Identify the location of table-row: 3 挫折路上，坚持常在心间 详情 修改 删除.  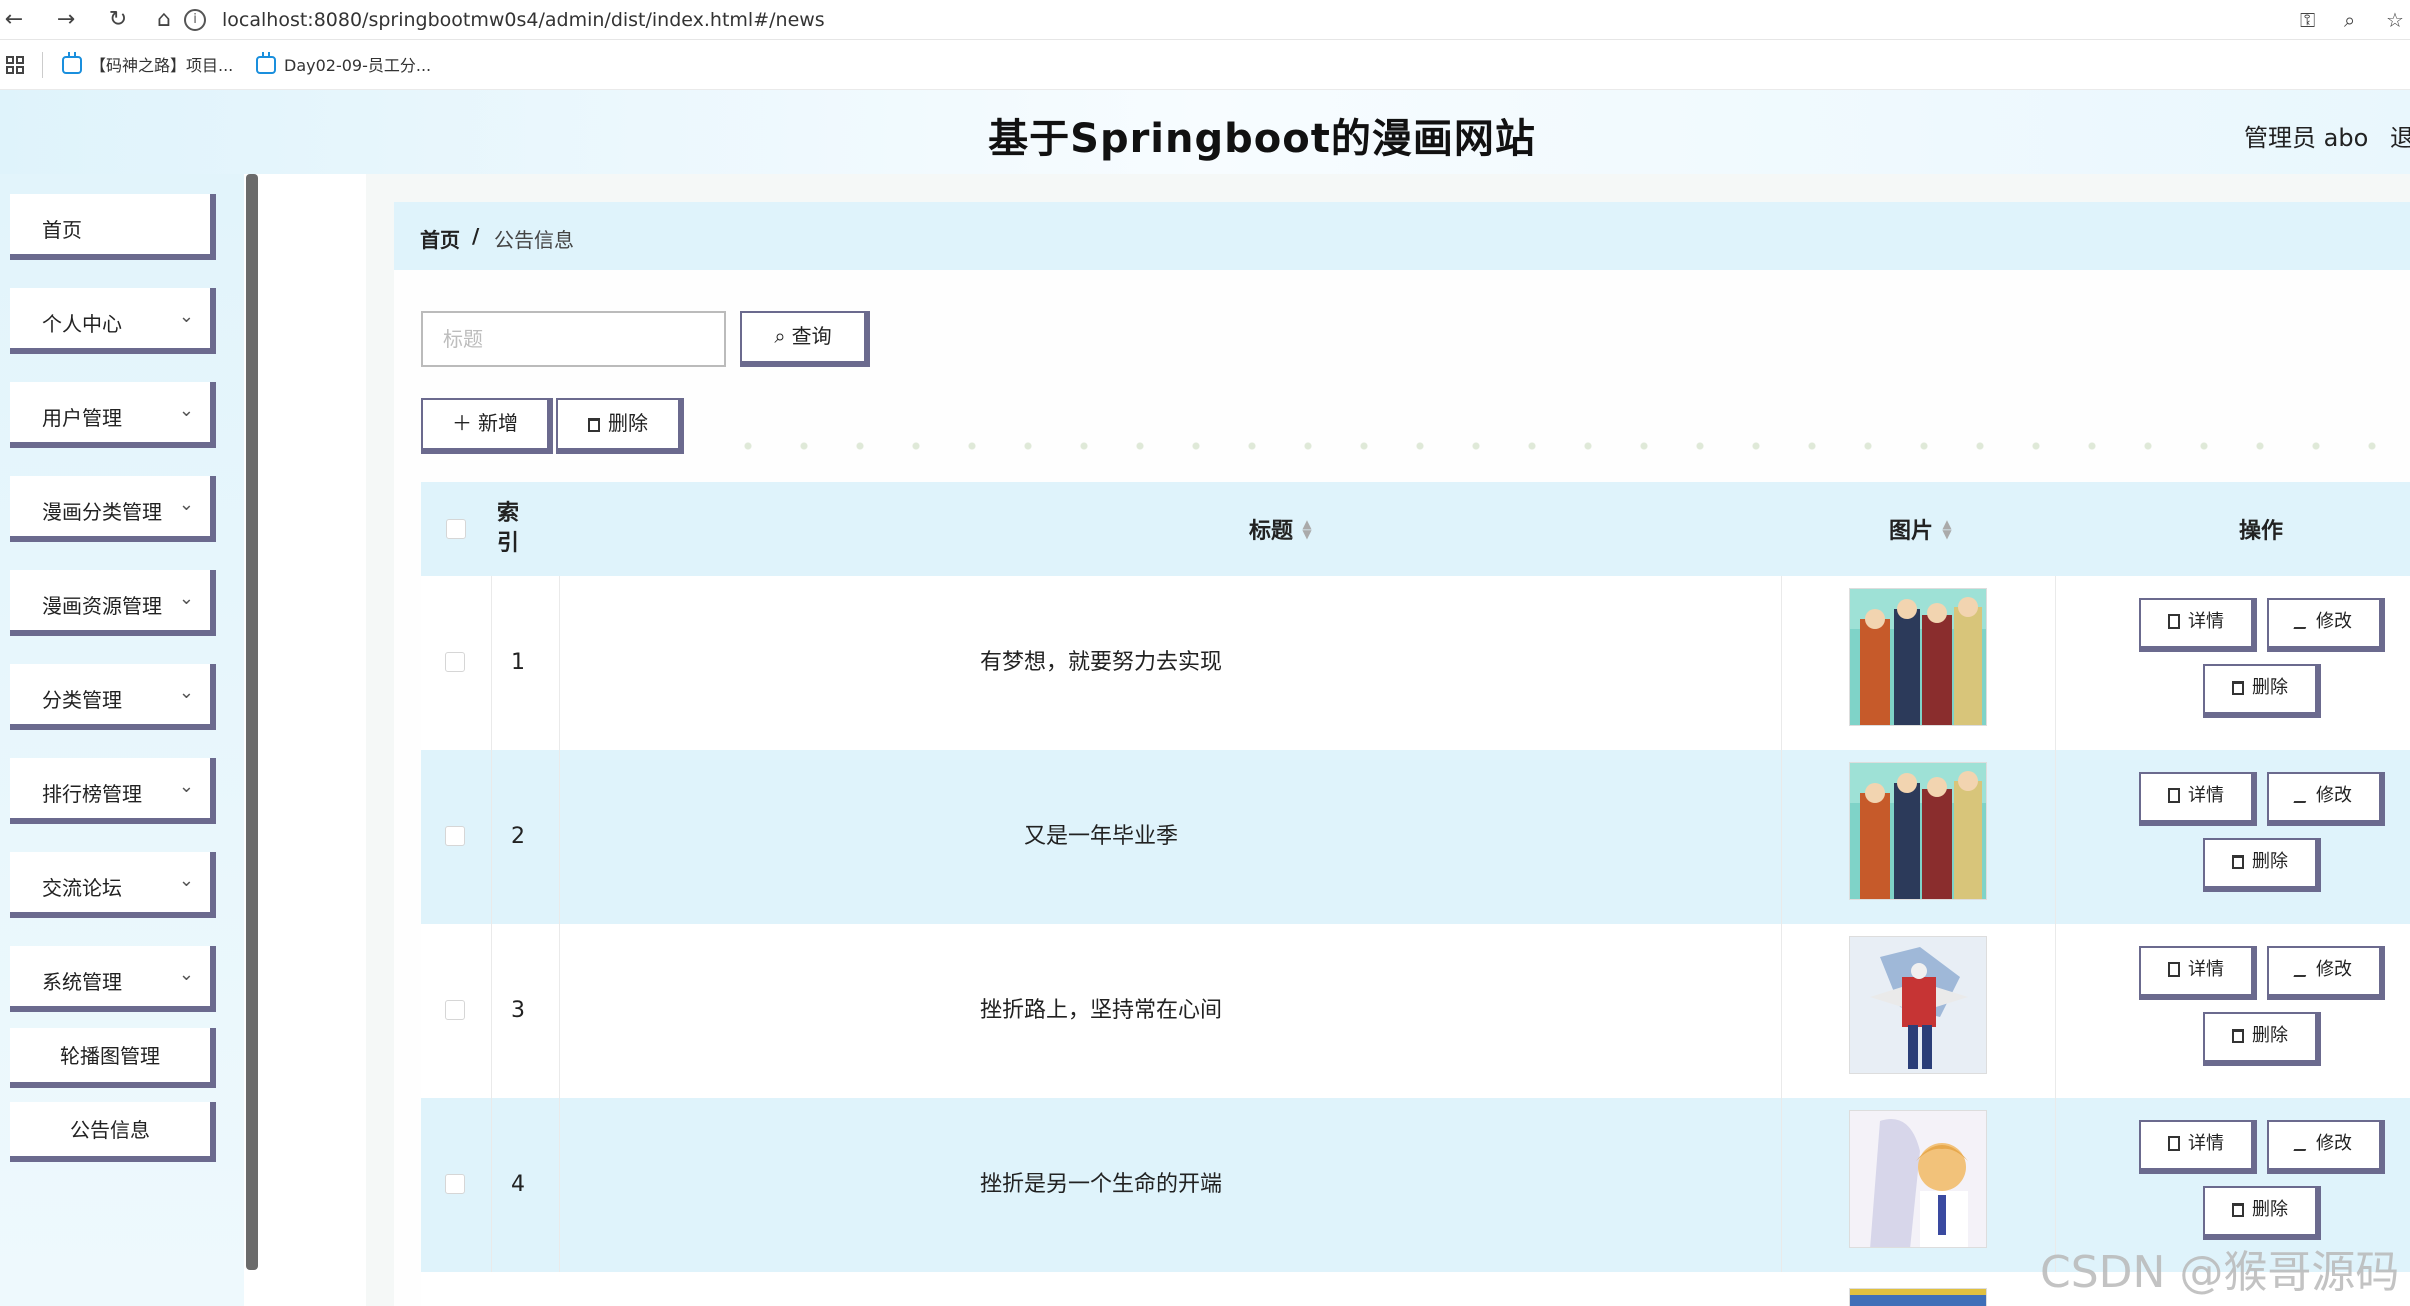
(1415, 1011).